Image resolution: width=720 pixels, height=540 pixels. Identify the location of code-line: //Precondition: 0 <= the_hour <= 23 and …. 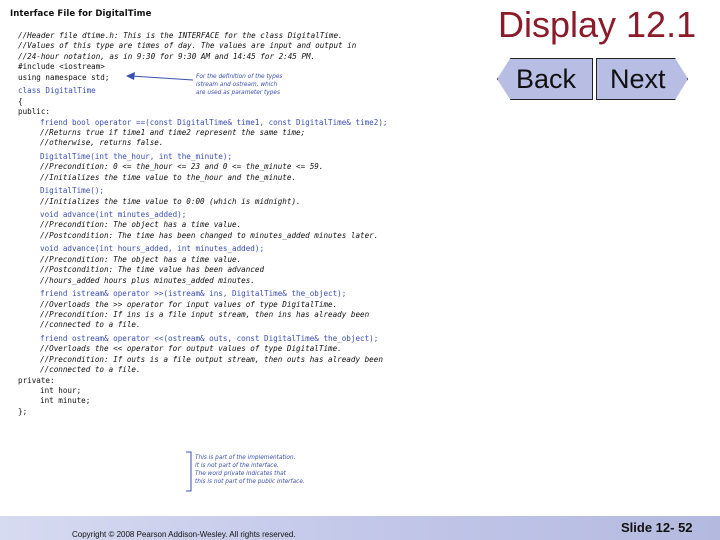
(182, 167).